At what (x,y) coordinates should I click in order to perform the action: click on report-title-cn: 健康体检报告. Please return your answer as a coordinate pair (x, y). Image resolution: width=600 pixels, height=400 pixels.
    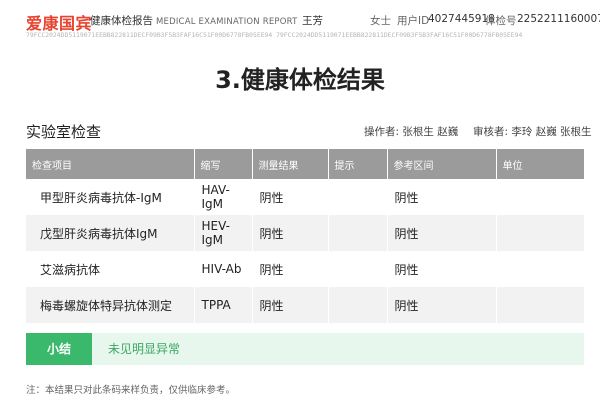
    Looking at the image, I should click on (121, 21).